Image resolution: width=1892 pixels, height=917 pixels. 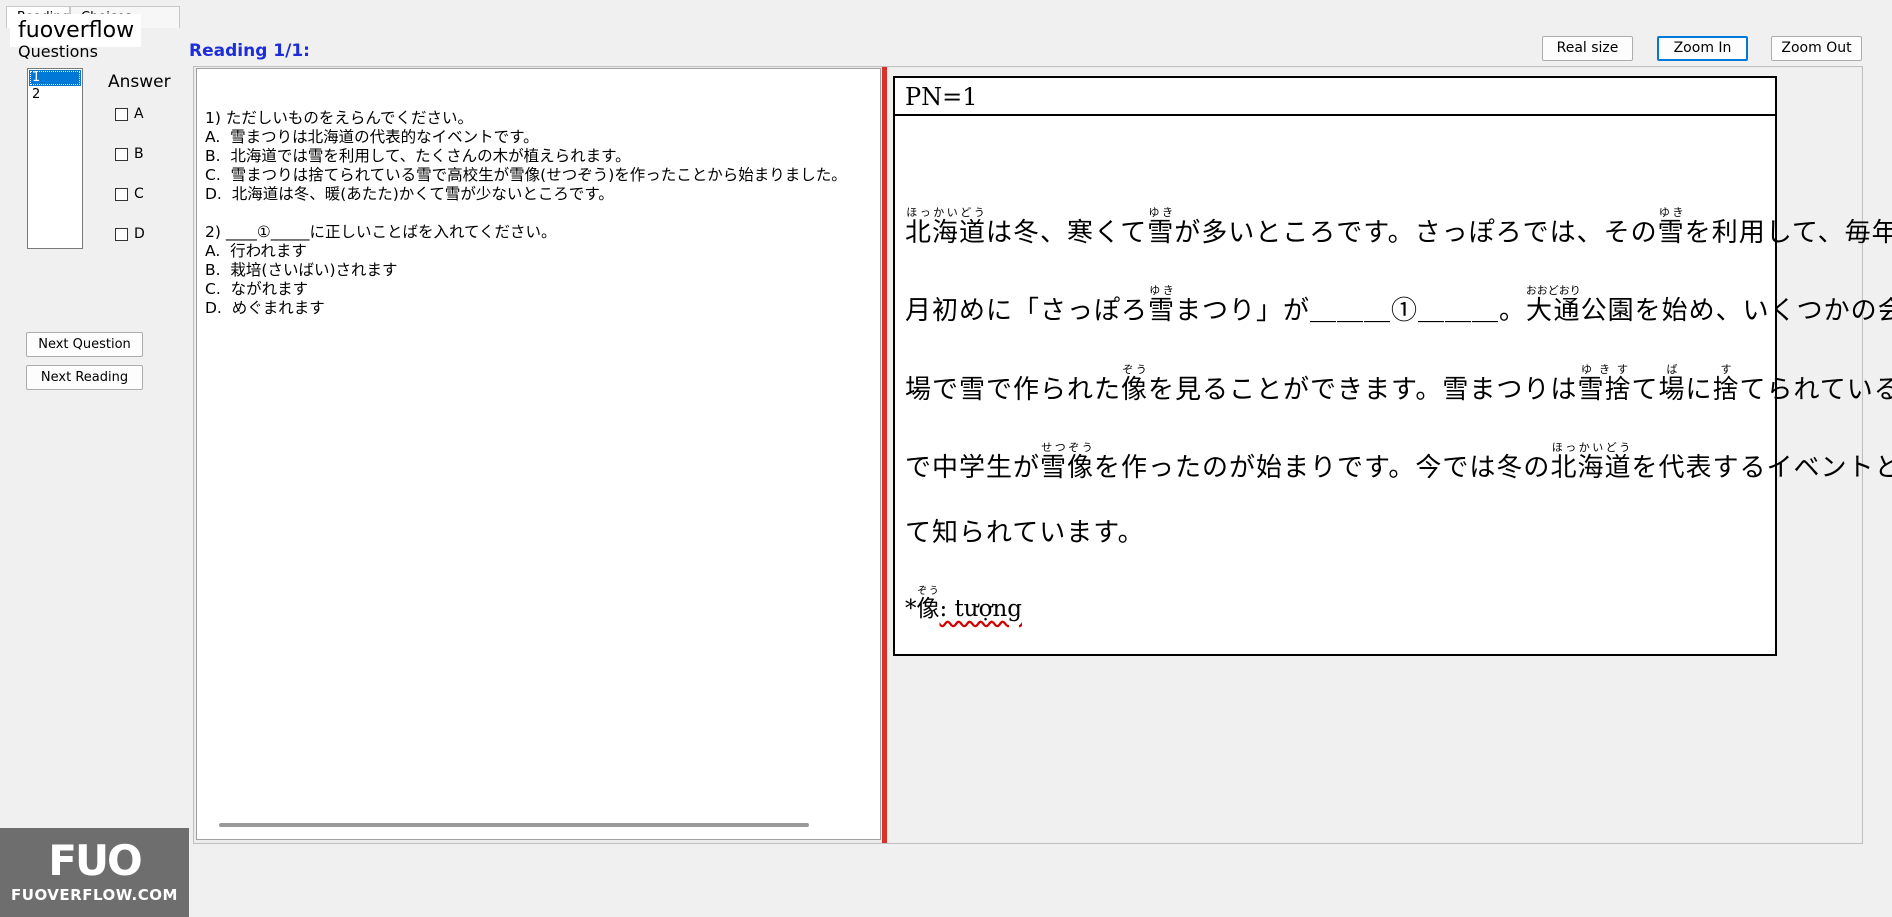 I want to click on question-text-line: 1) ただしいものをえらんでください。, so click(x=339, y=118).